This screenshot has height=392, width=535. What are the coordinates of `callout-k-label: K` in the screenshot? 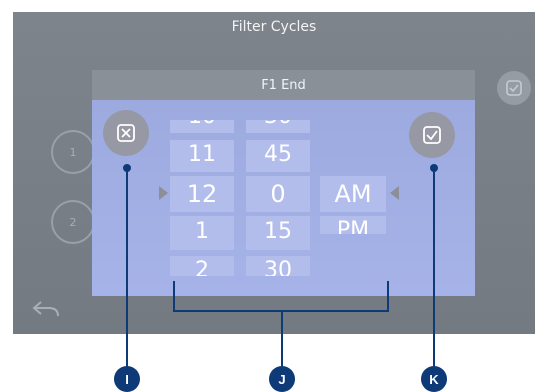 It's located at (434, 379).